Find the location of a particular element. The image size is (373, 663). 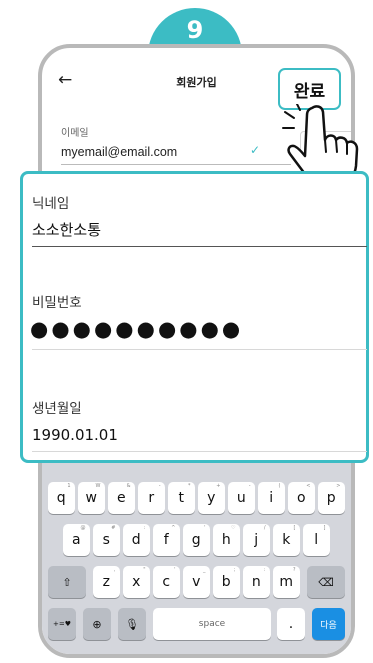

globe-key: ⊕ is located at coordinates (97, 624).